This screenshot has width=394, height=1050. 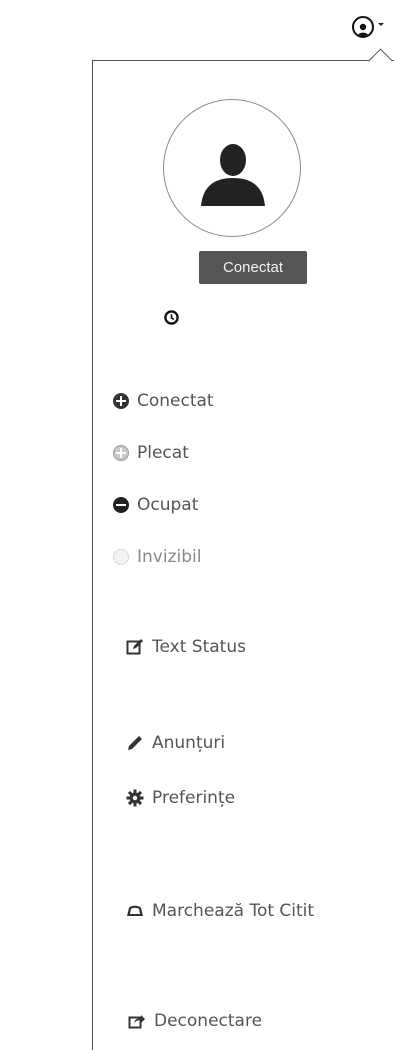 What do you see at coordinates (136, 1022) in the screenshot?
I see `logout-icon` at bounding box center [136, 1022].